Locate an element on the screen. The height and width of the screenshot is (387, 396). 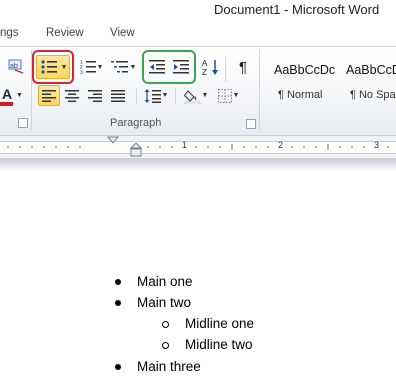
line-spacing-dropdown-icon: ▼ is located at coordinates (165, 95).